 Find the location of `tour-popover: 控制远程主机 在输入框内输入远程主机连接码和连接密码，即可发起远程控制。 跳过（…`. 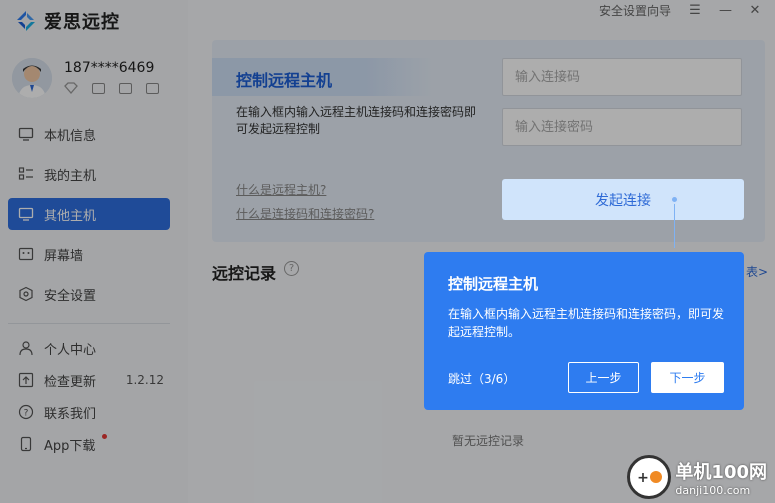

tour-popover: 控制远程主机 在输入框内输入远程主机连接码和连接密码，即可发起远程控制。 跳过（… is located at coordinates (584, 331).